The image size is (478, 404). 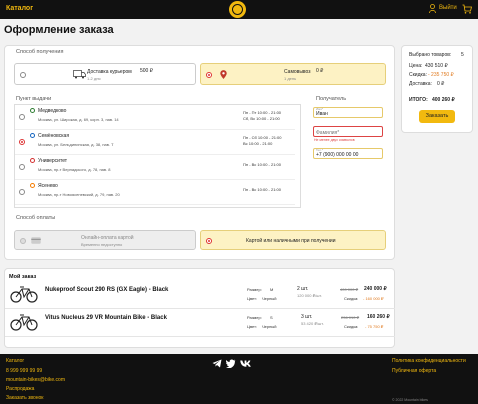 What do you see at coordinates (410, 400) in the screenshot?
I see `copyright: © 2022 Mountain bikes` at bounding box center [410, 400].